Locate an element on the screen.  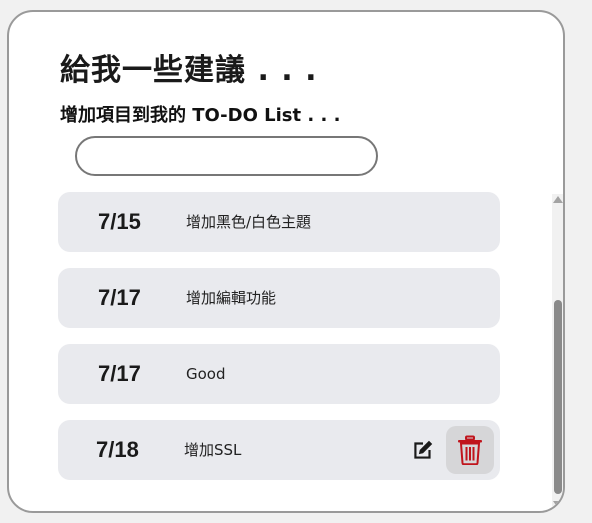
todo-text: 增加編輯功能 is located at coordinates (231, 298).